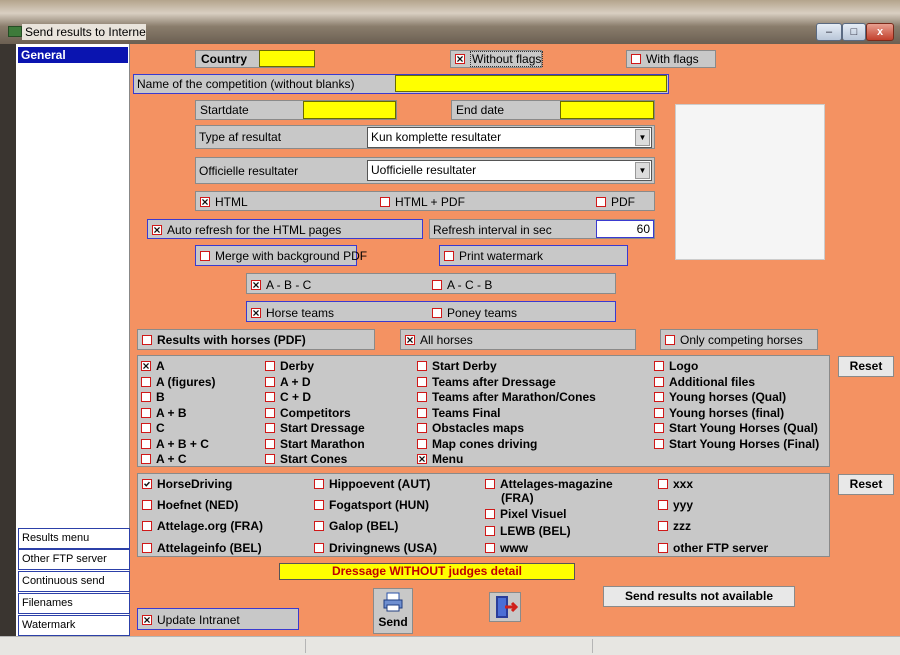 This screenshot has height=655, width=900. Describe the element at coordinates (736, 383) in the screenshot. I see `result-option-checkbox: Additional files` at that location.